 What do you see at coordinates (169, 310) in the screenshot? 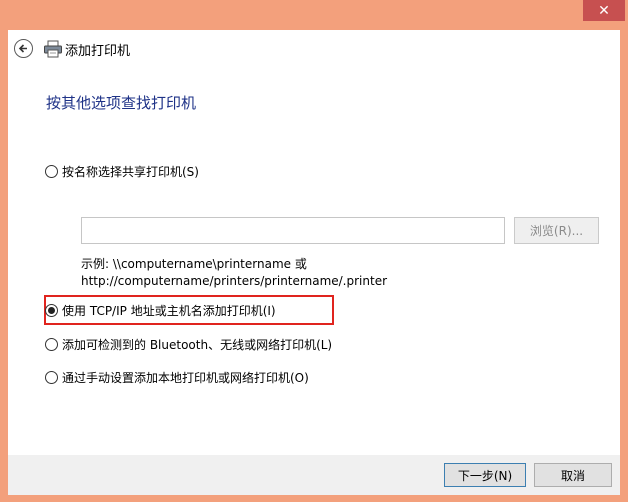
I see `option-label: 使用 TCP/IP 地址或主机名添加打印机(I)` at bounding box center [169, 310].